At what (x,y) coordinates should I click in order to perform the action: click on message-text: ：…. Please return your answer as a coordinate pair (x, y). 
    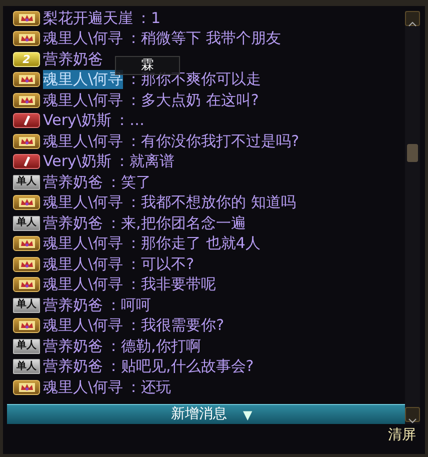
    Looking at the image, I should click on (129, 120).